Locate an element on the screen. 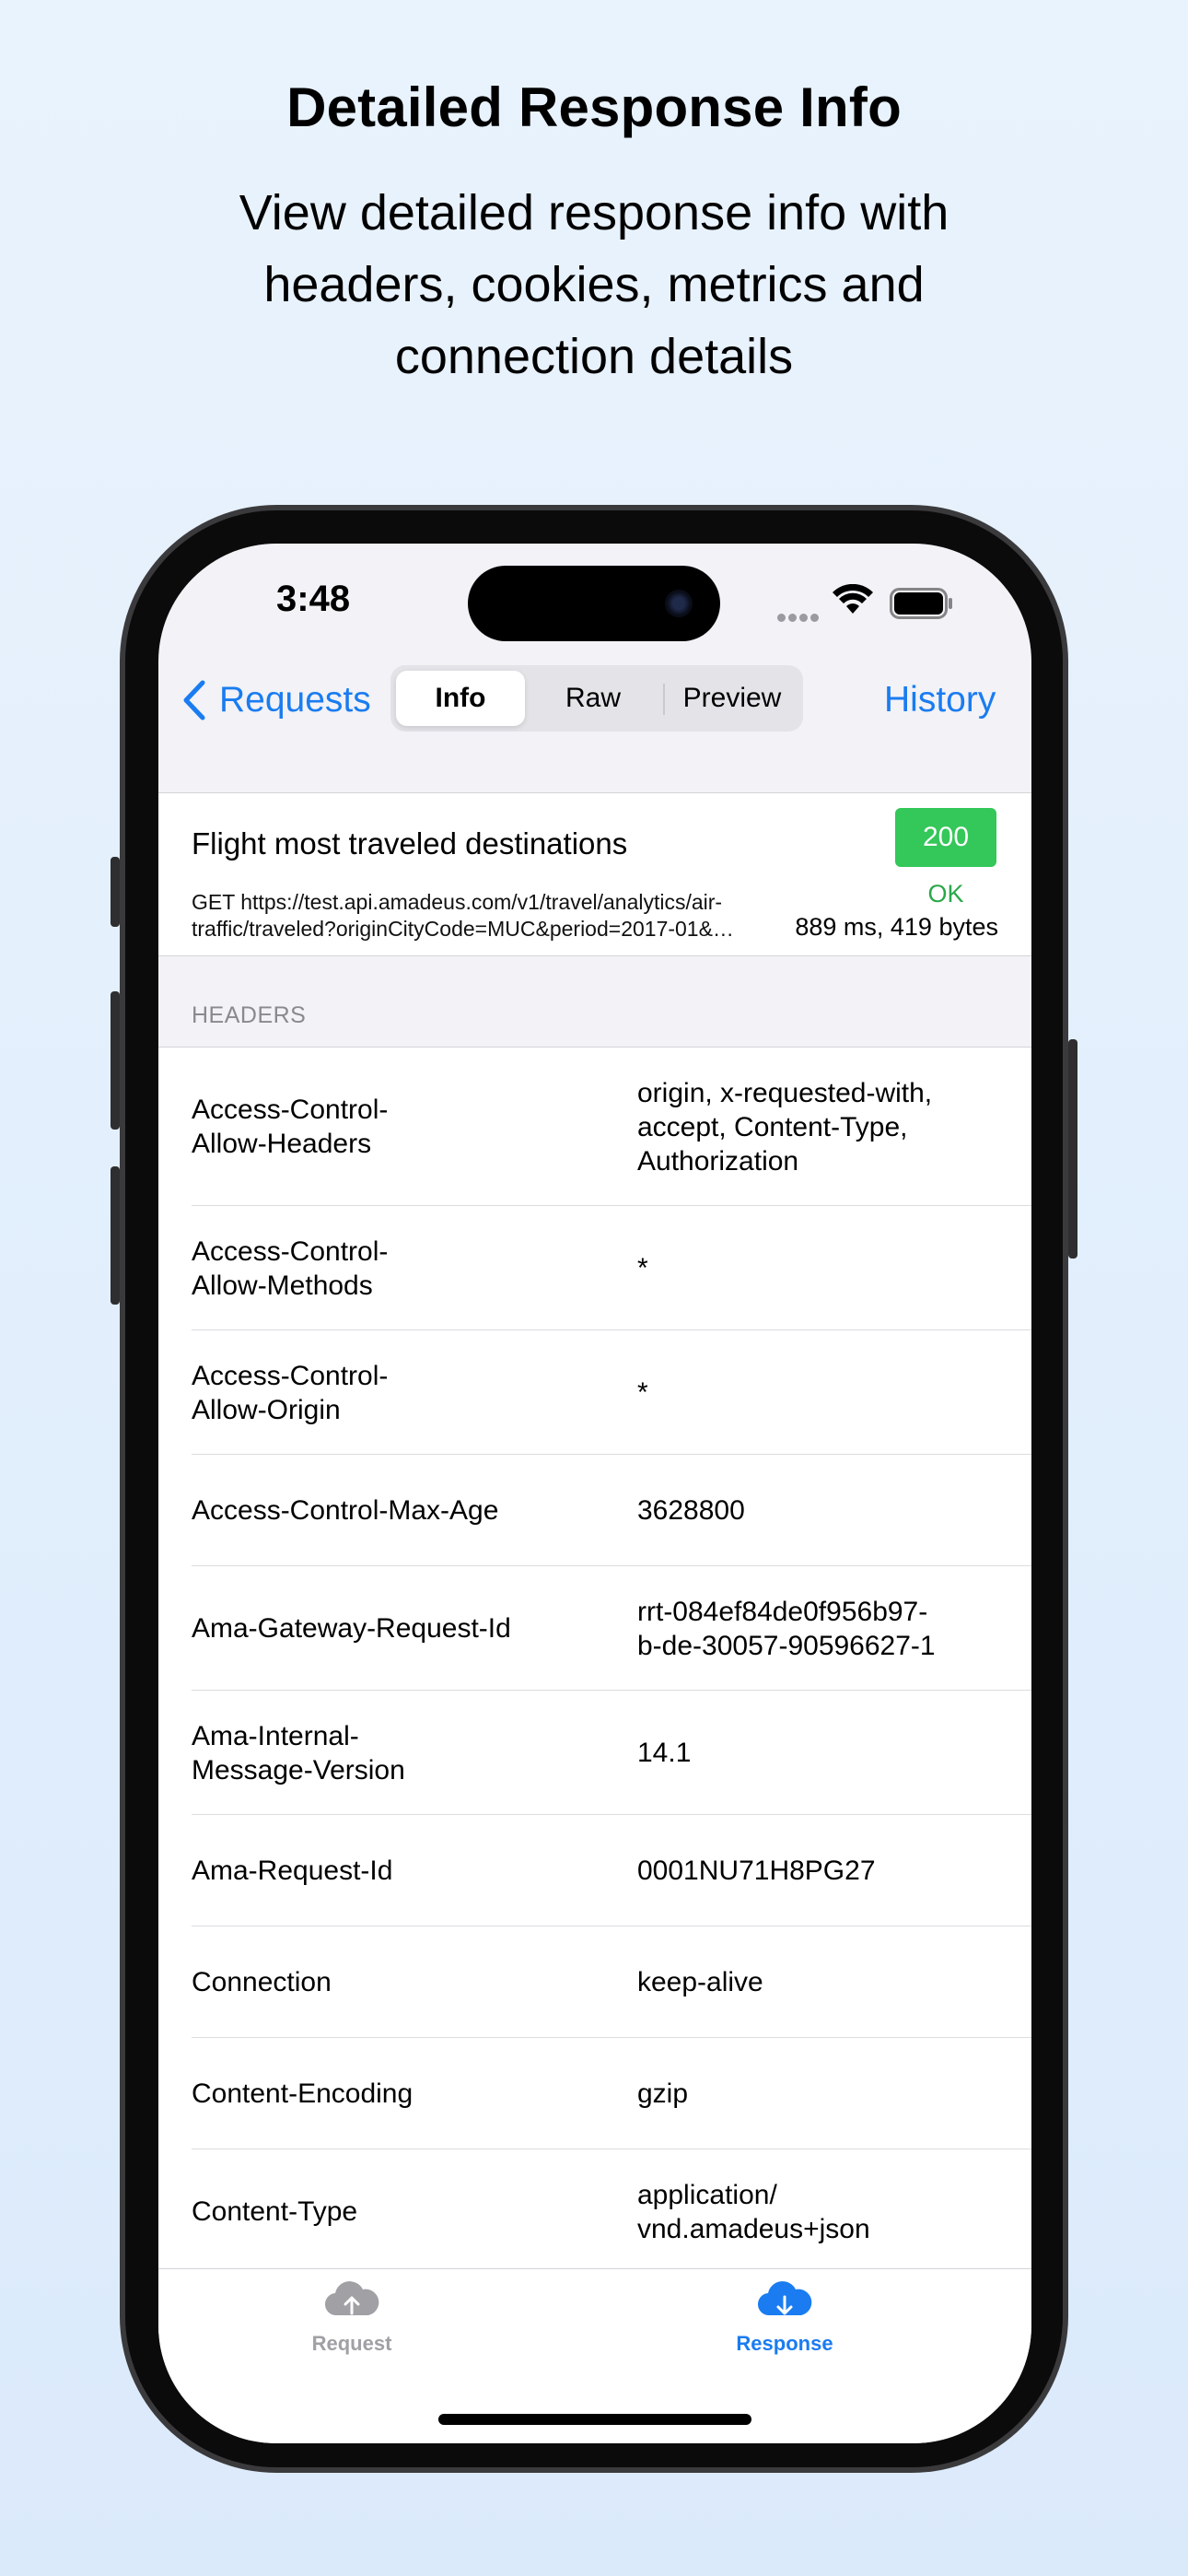  segment-raw: Raw is located at coordinates (593, 698).